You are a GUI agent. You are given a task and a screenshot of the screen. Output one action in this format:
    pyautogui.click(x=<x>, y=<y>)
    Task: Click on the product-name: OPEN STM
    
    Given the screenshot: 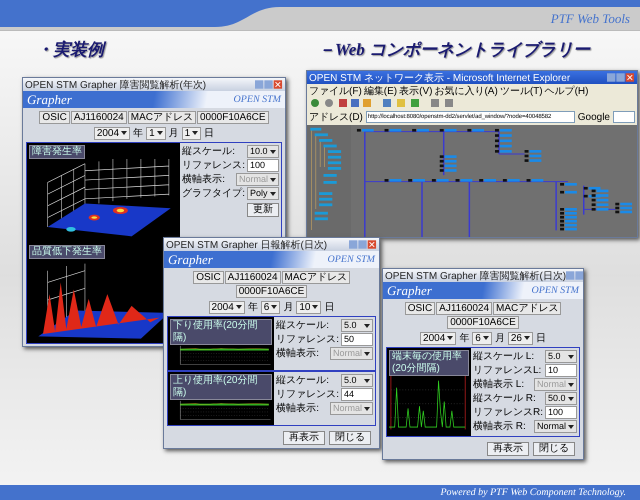 What is the action you would take?
    pyautogui.click(x=257, y=99)
    